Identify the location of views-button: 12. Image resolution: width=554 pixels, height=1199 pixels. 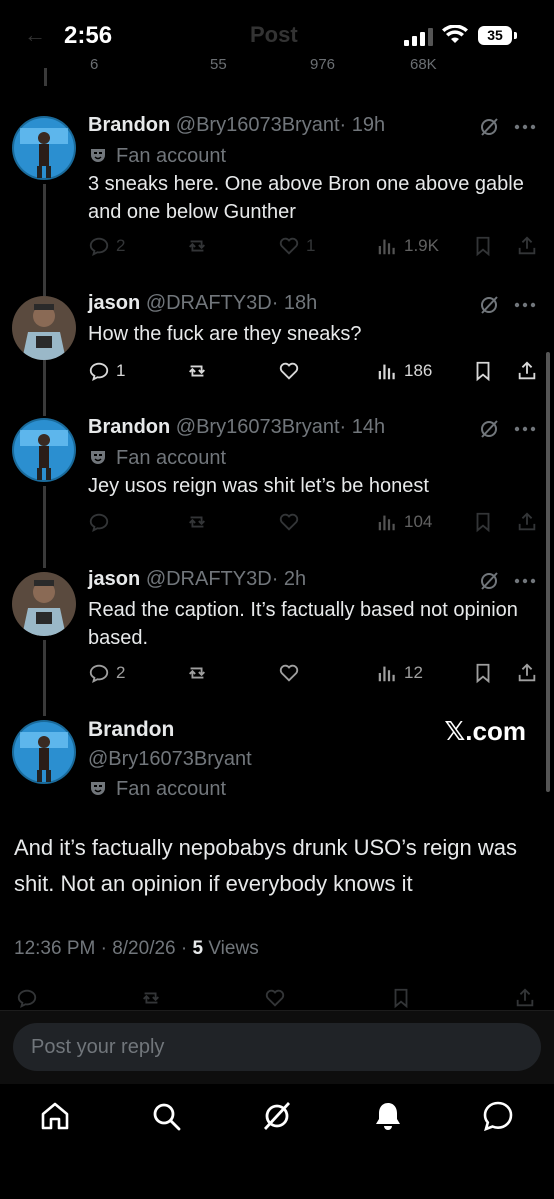
(399, 673).